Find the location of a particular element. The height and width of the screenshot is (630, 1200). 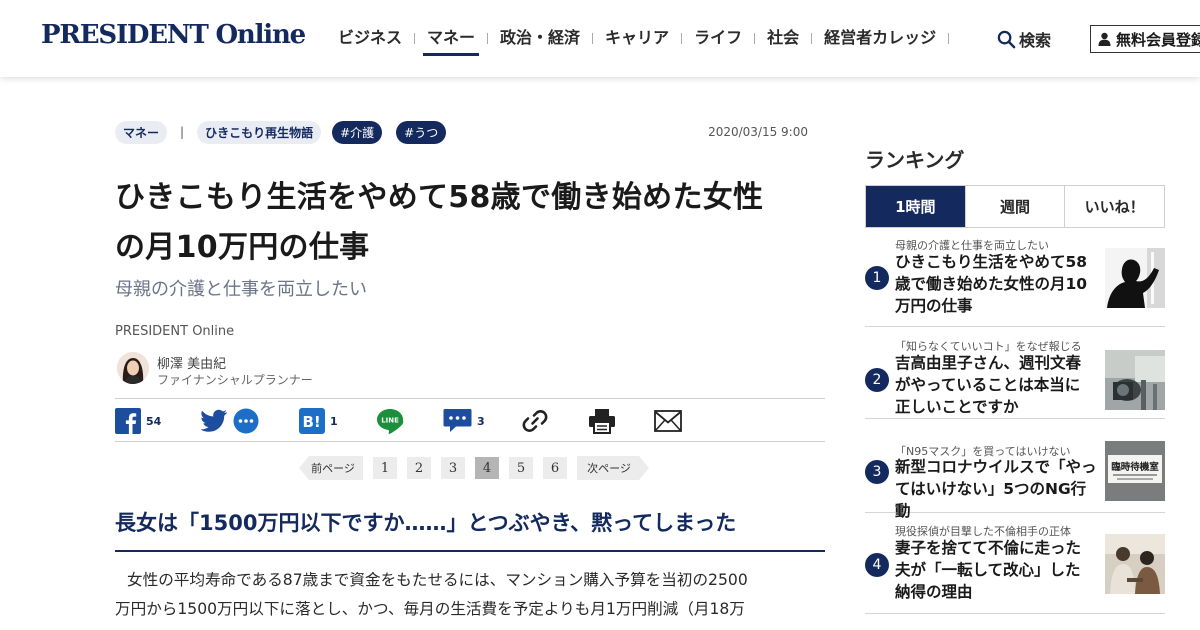

tag-utsu: #うつ is located at coordinates (421, 132).